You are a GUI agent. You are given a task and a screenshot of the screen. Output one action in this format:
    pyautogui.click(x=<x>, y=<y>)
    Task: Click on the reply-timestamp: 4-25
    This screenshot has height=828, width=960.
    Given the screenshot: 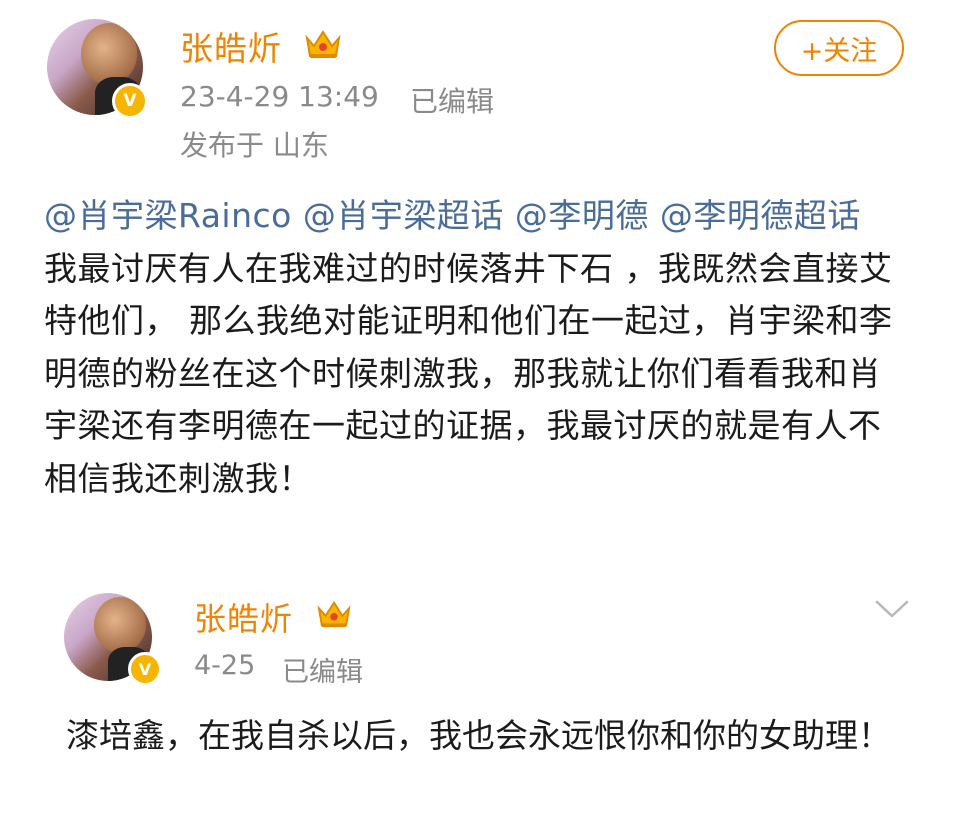 What is the action you would take?
    pyautogui.click(x=225, y=665)
    